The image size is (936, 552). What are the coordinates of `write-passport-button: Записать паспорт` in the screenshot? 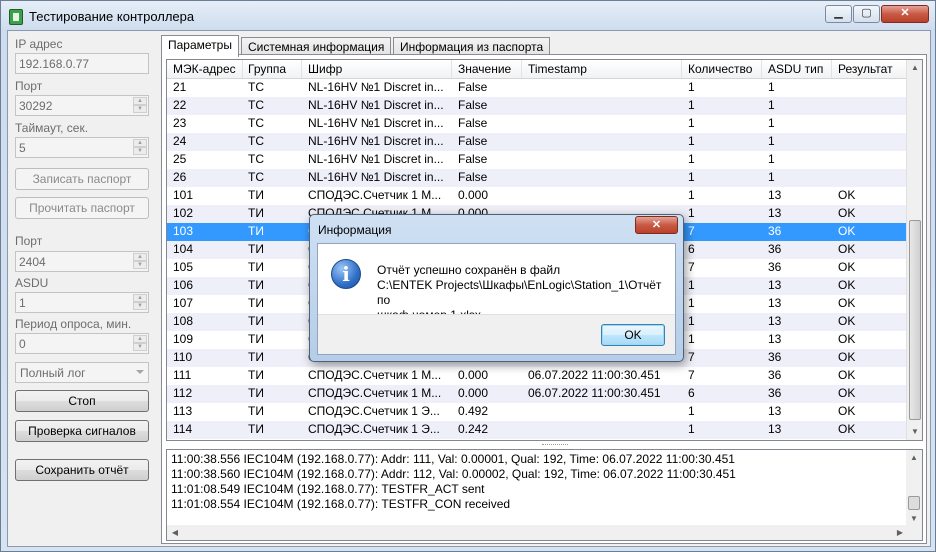 It's located at (82, 179).